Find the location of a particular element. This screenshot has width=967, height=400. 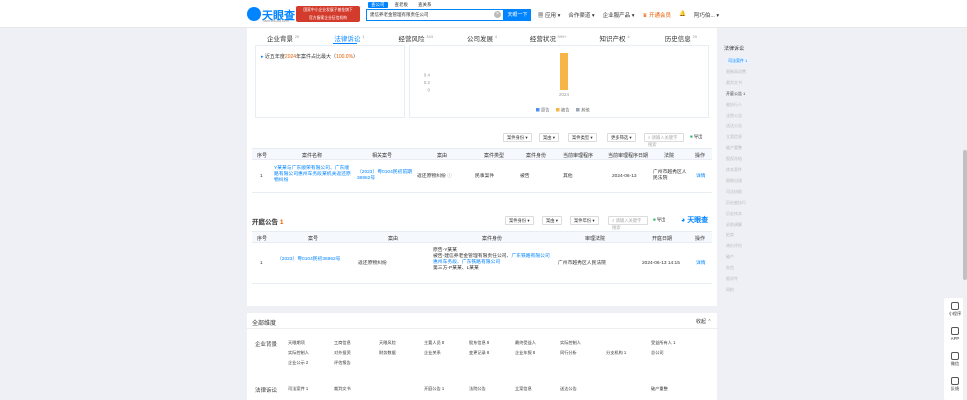

phone-icon is located at coordinates (955, 331).